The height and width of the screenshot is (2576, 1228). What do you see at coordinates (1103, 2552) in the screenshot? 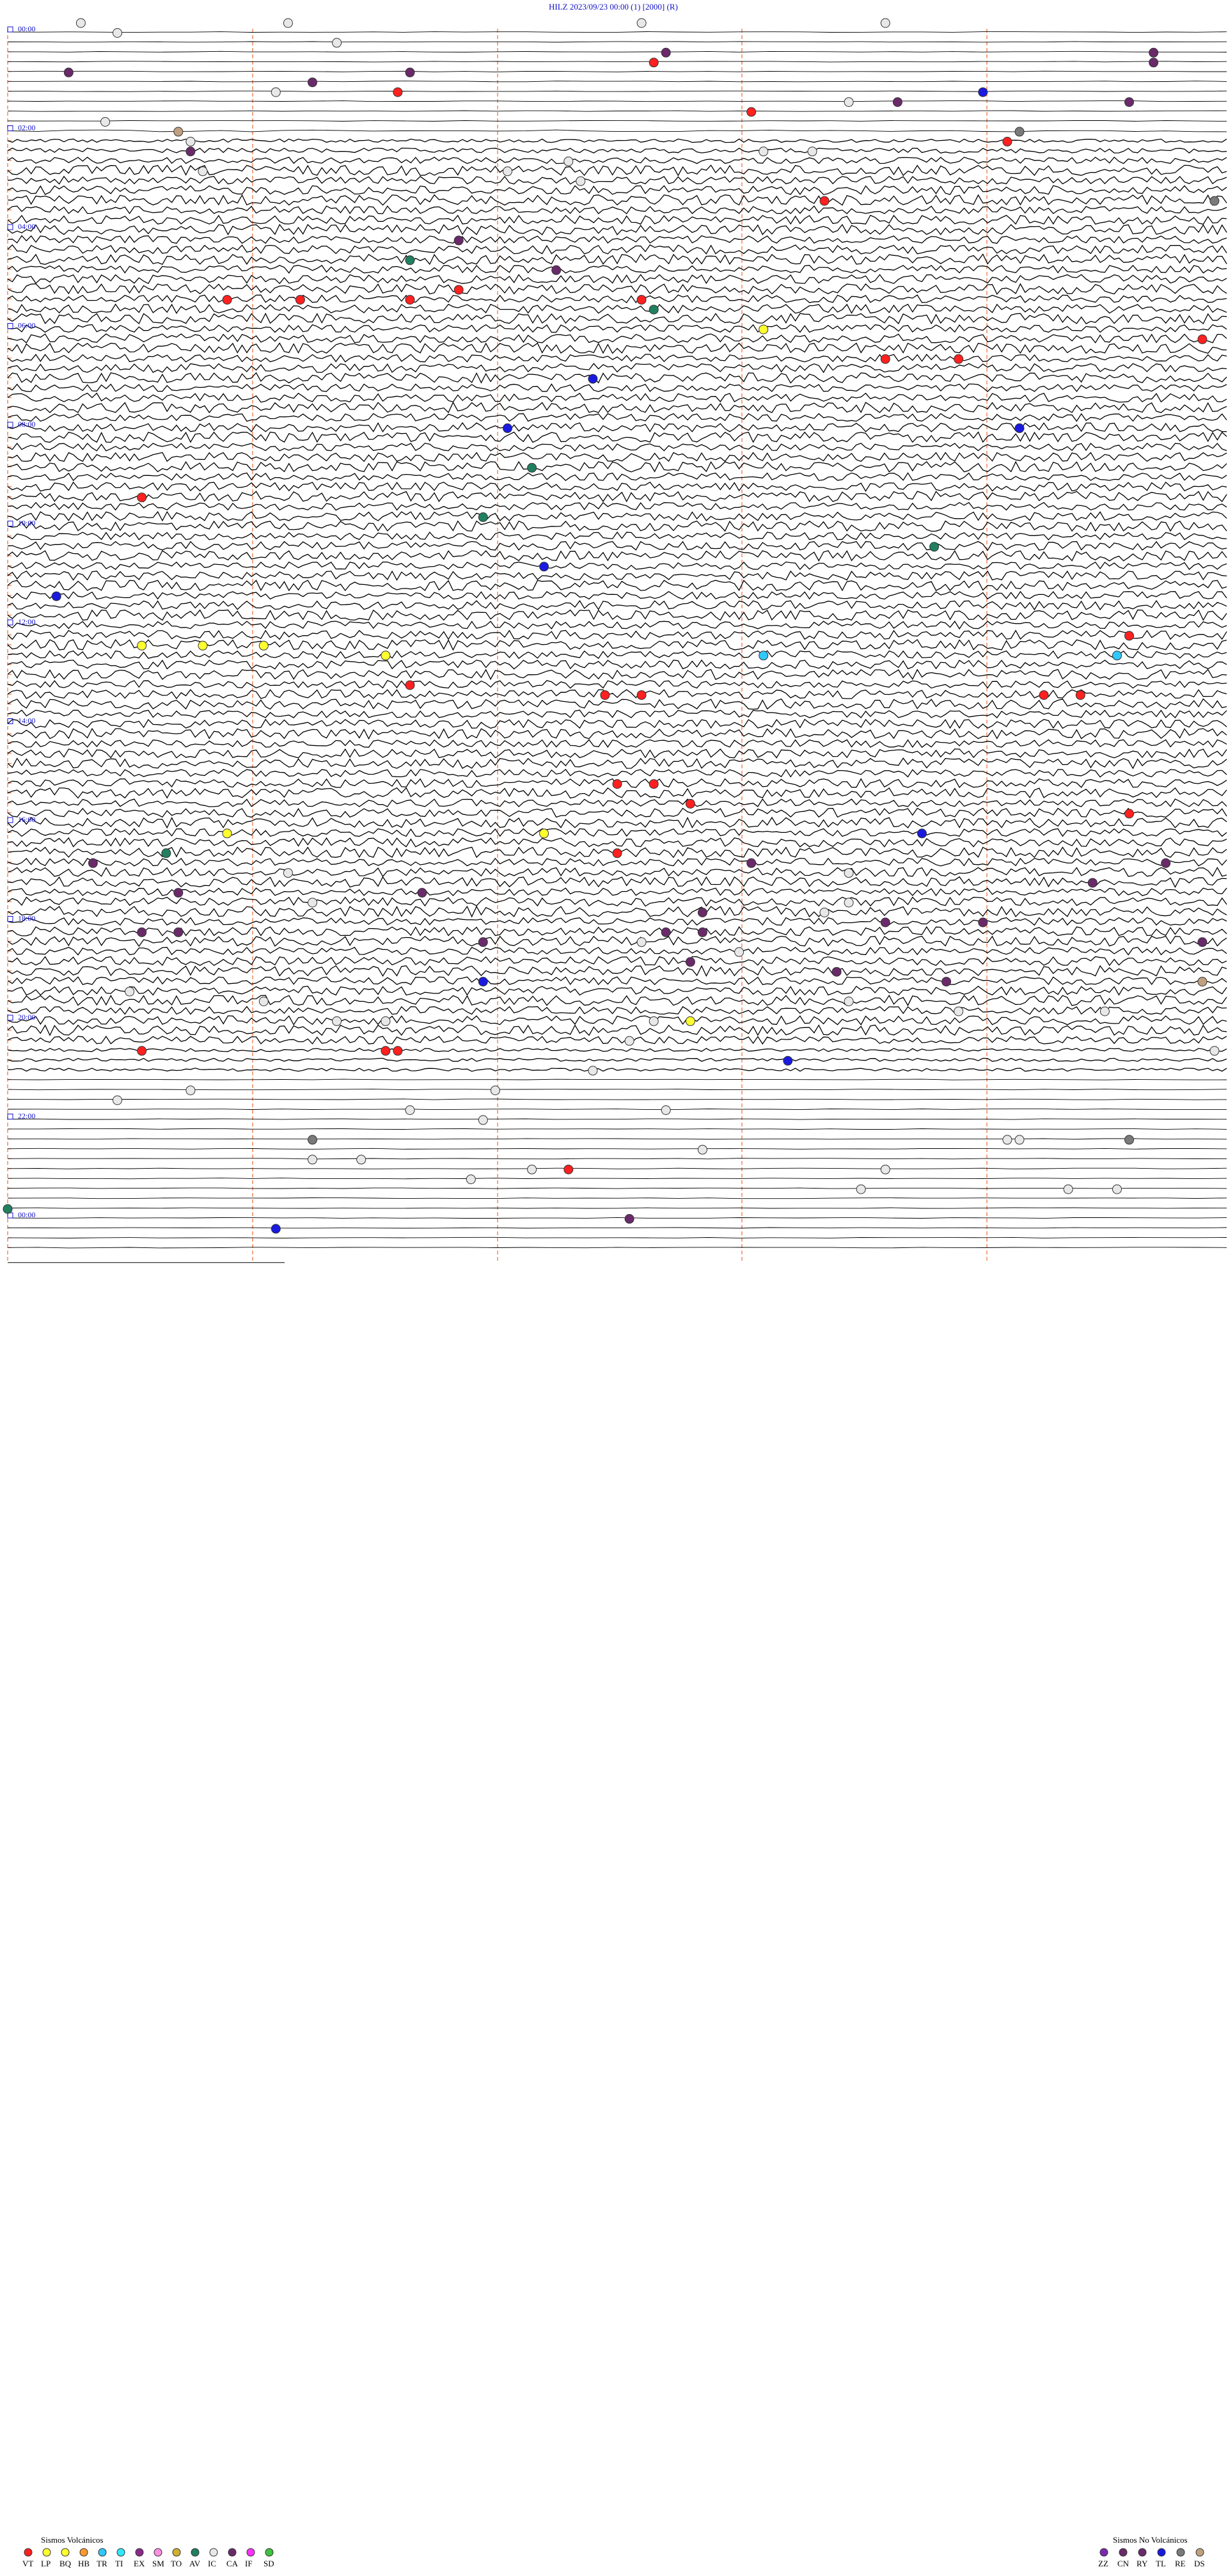
I see `legend-dot-zz` at bounding box center [1103, 2552].